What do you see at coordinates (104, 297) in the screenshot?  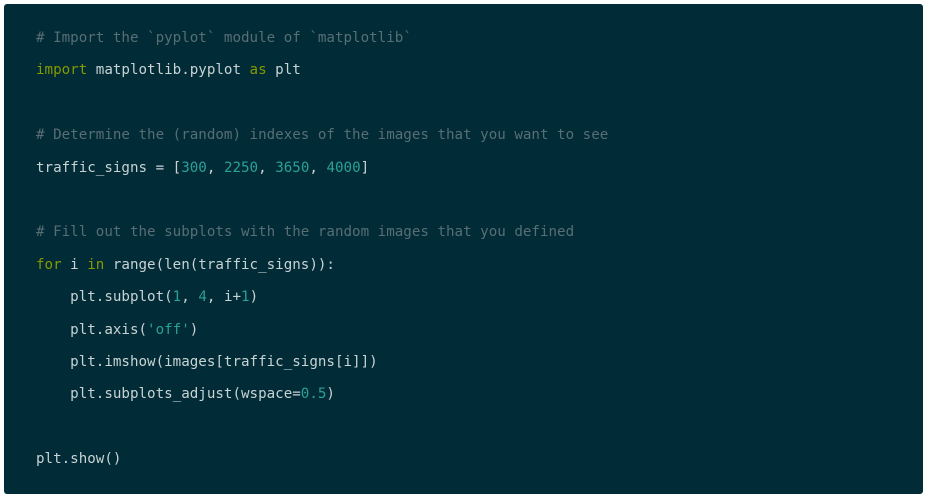 I see `code-token-plain: plt.subplot(` at bounding box center [104, 297].